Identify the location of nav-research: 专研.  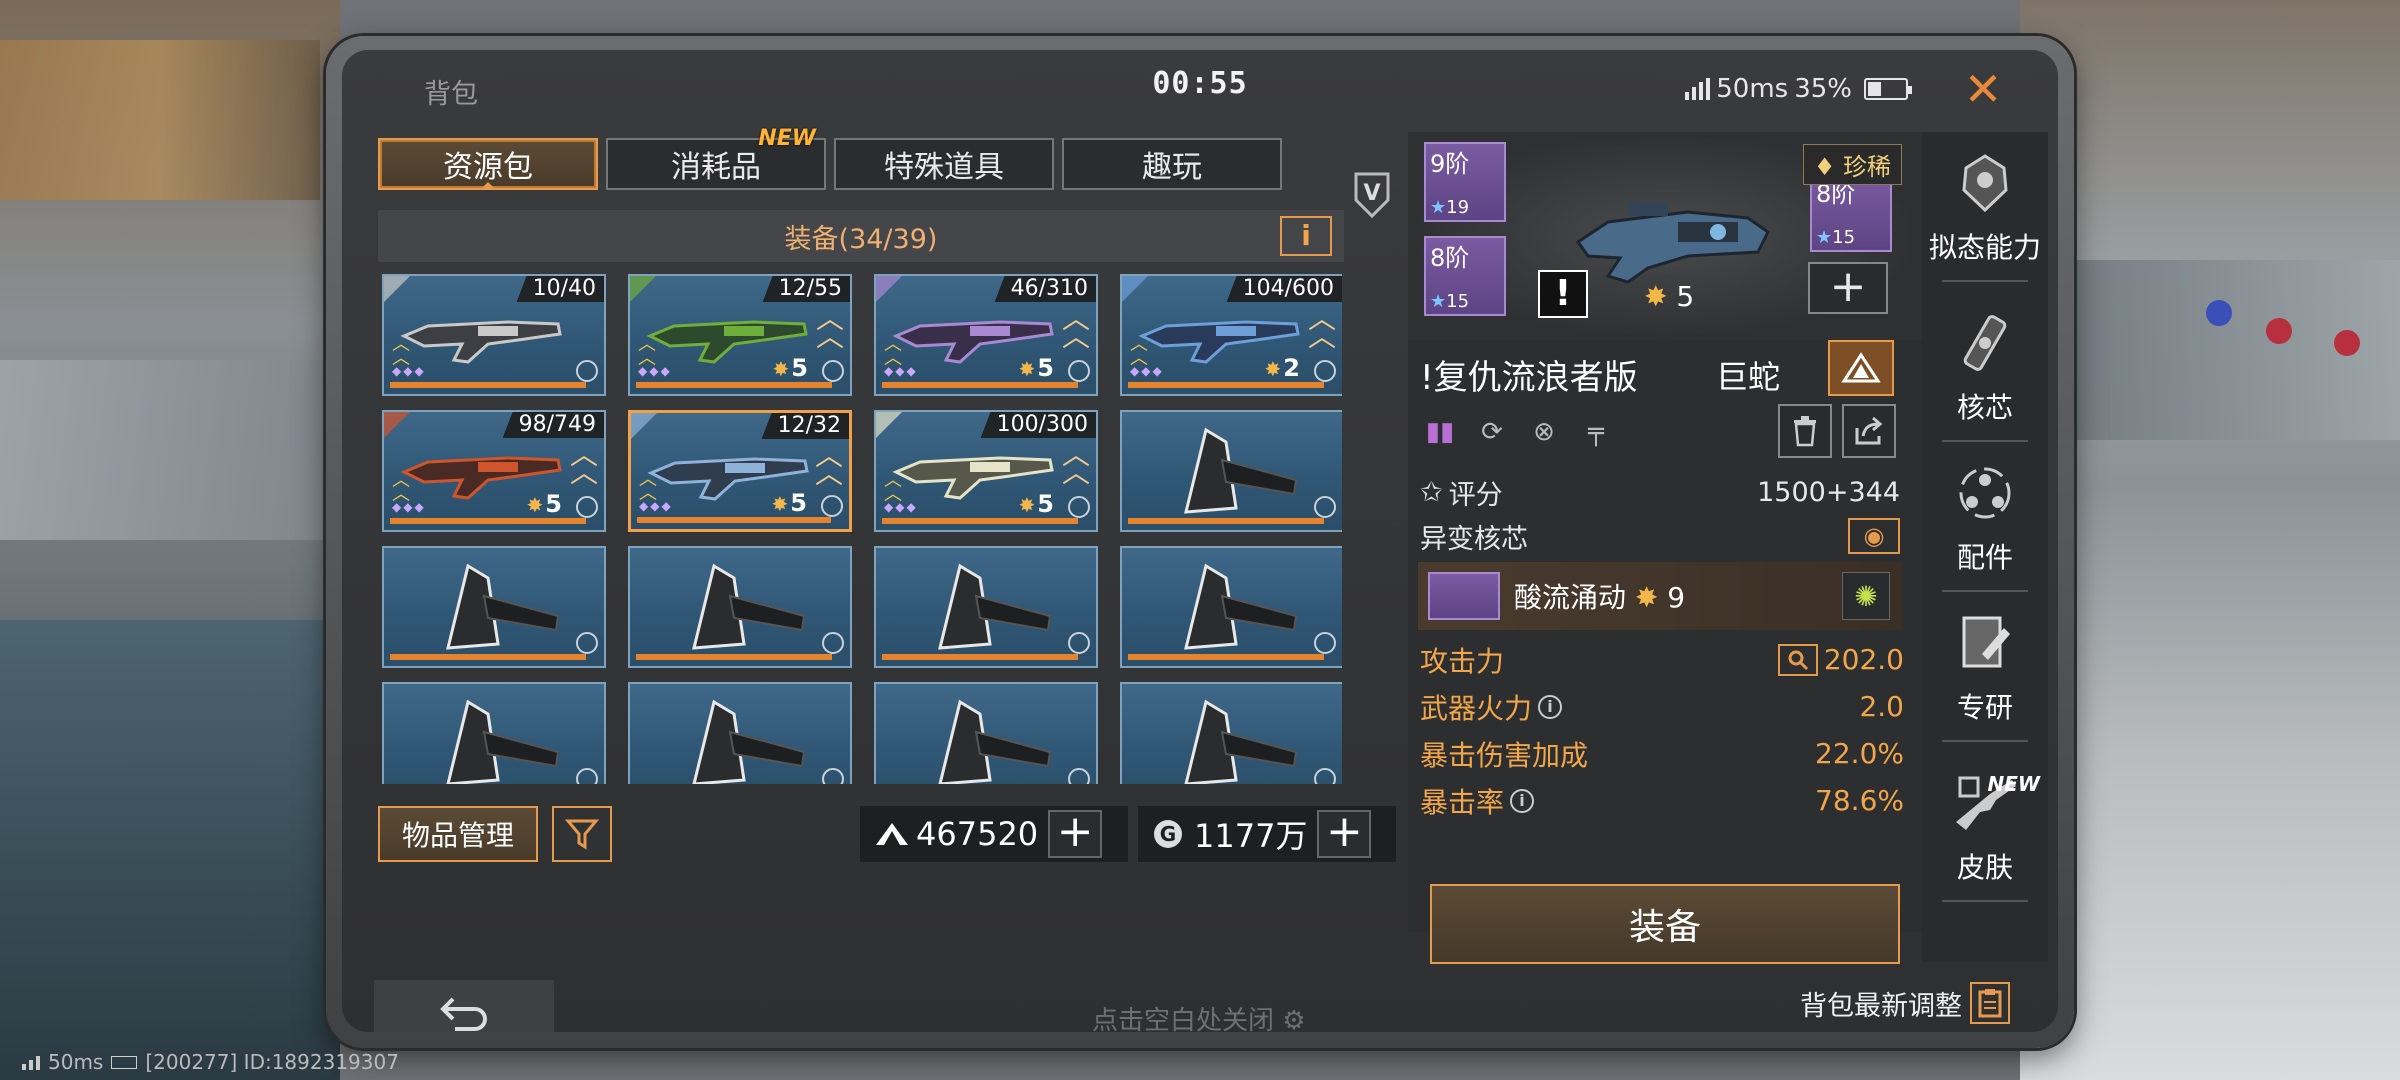
(1985, 667).